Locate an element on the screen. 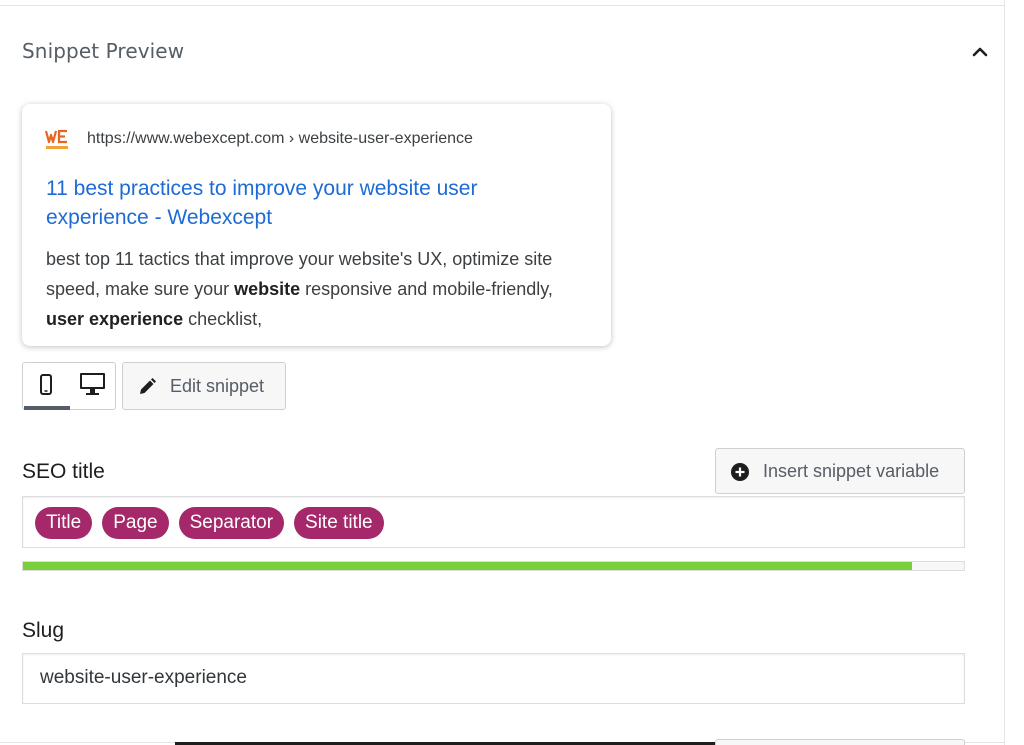  pencil-icon is located at coordinates (147, 387).